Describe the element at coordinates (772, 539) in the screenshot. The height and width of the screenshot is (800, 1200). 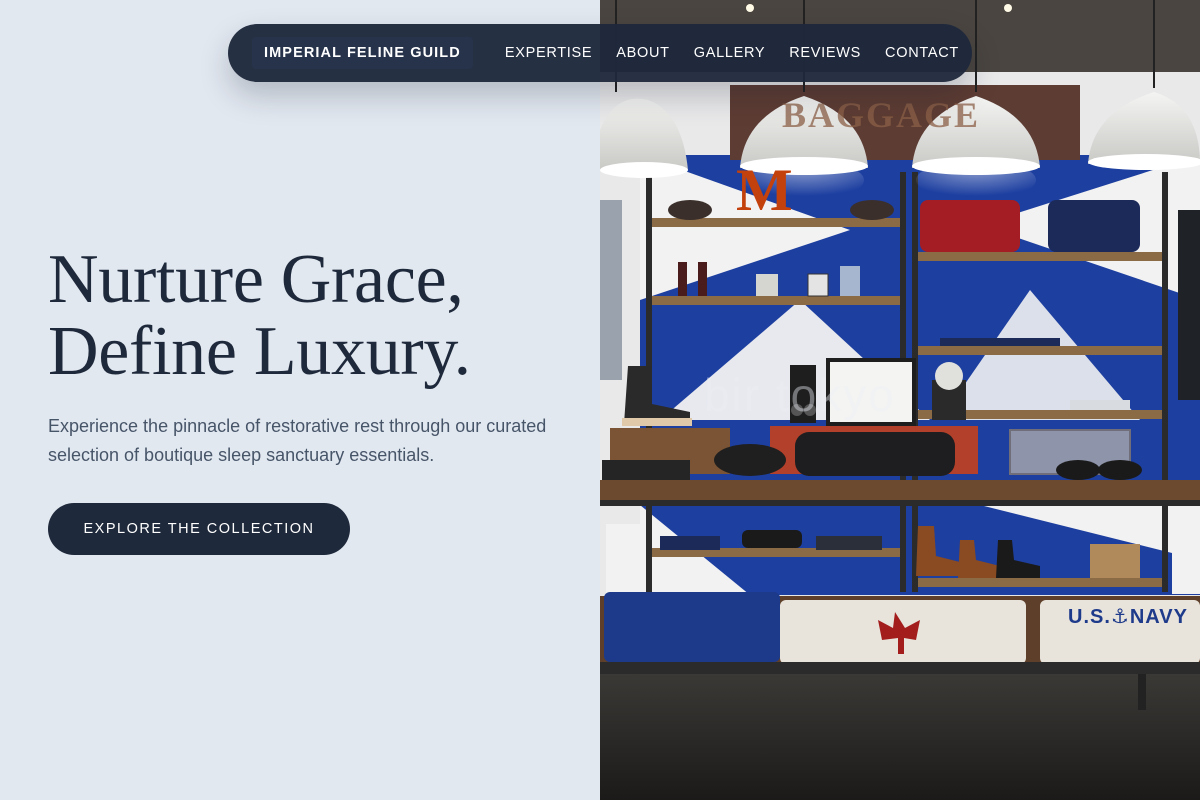
I see `sneaker` at that location.